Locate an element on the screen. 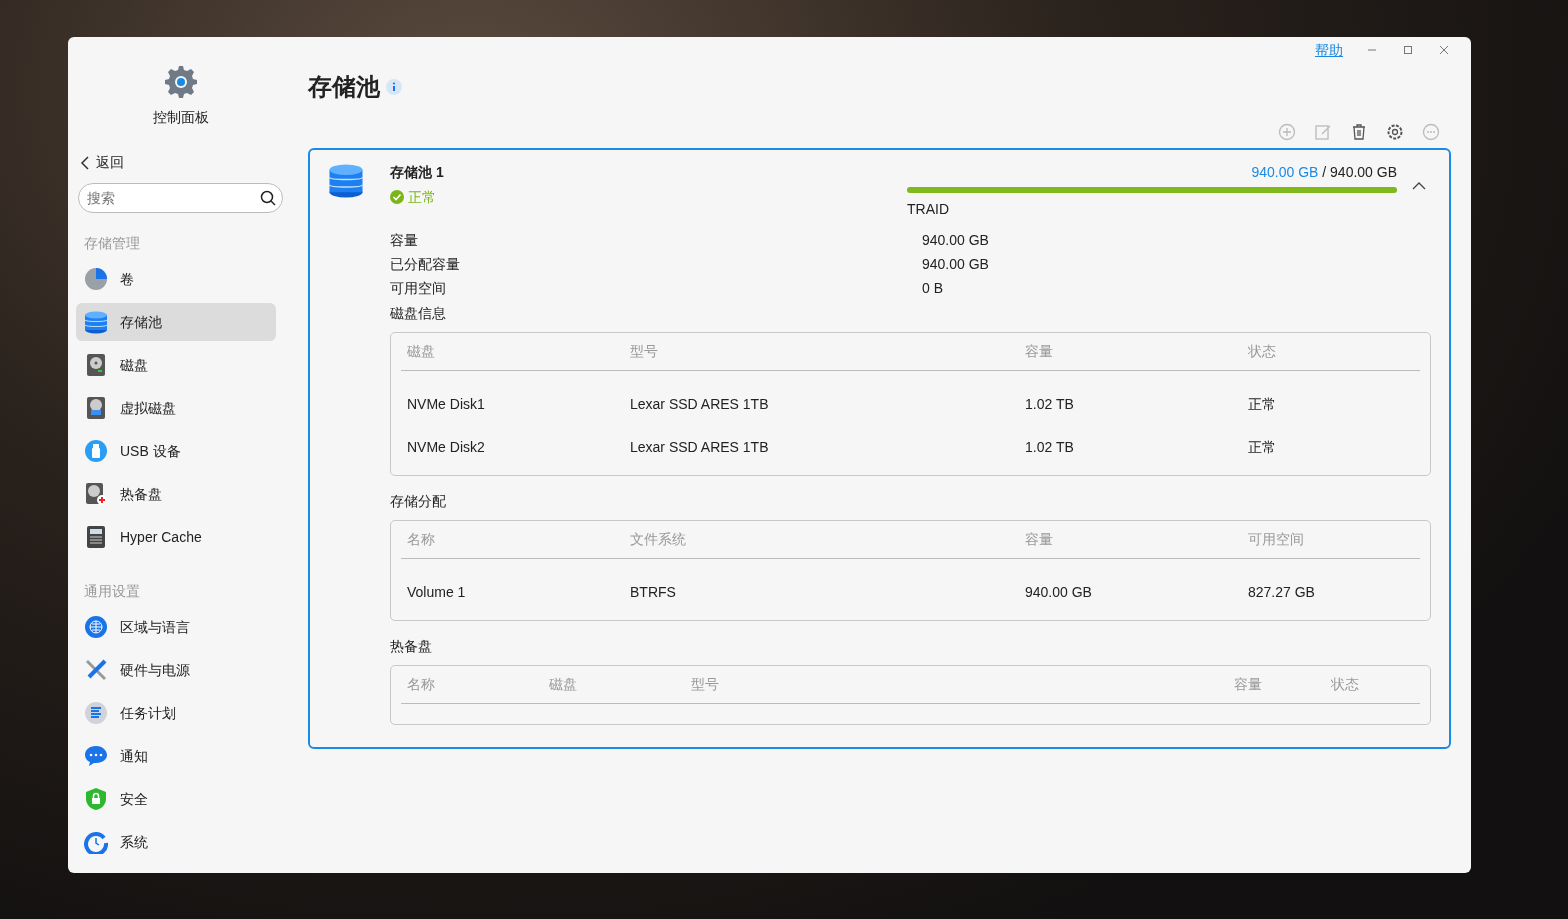  search-field: 搜索 is located at coordinates (180, 198).